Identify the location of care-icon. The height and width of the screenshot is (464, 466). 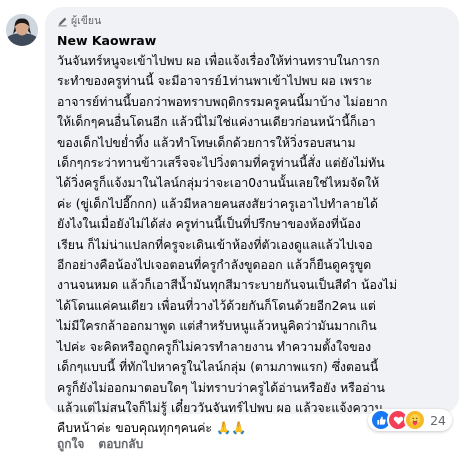
(415, 420).